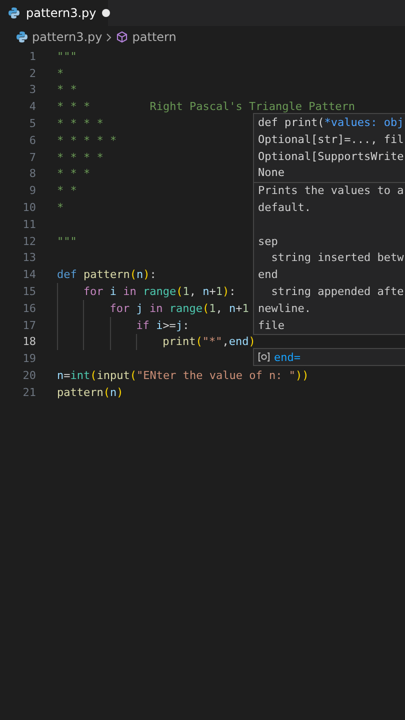 The height and width of the screenshot is (720, 405). What do you see at coordinates (271, 326) in the screenshot?
I see `doc-line: file` at bounding box center [271, 326].